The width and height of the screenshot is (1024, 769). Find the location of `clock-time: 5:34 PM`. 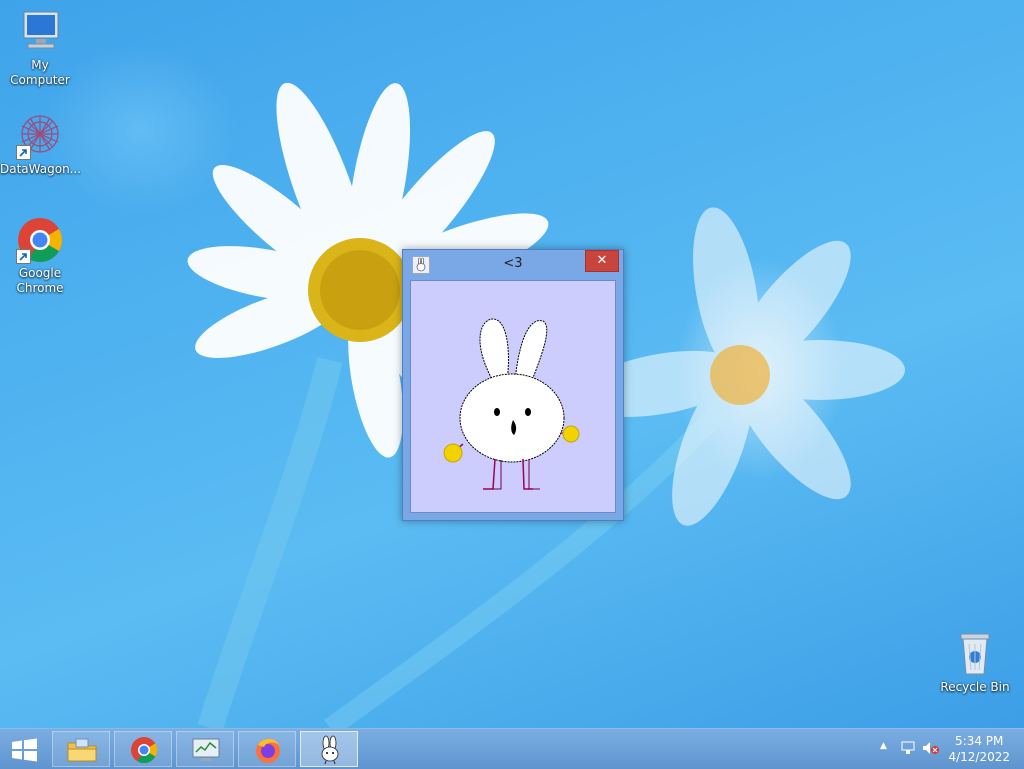

clock-time: 5:34 PM is located at coordinates (979, 741).